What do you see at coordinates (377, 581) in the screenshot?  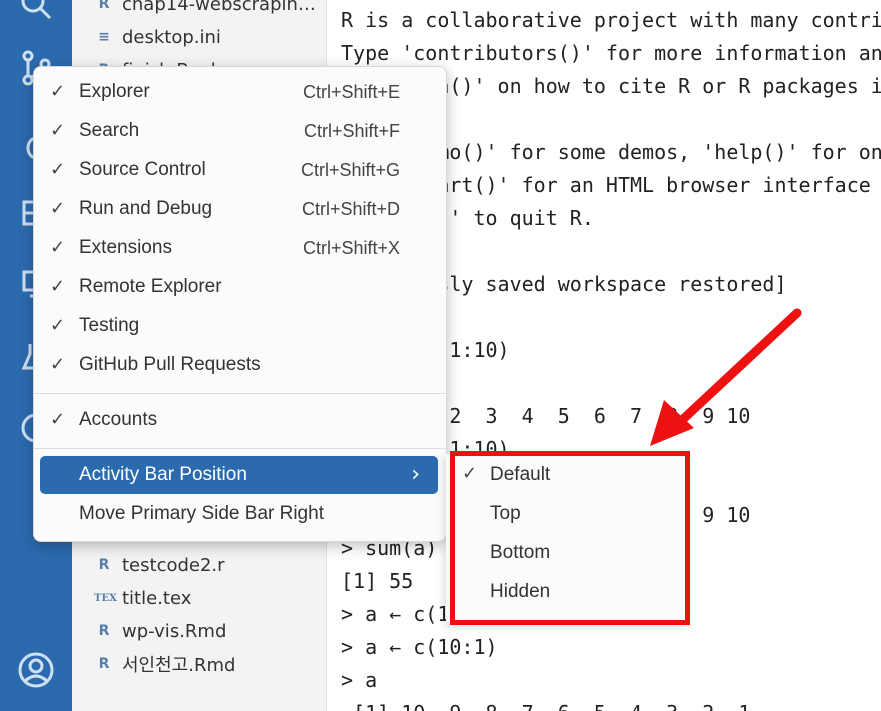 I see `terminal-line: [1] 55` at bounding box center [377, 581].